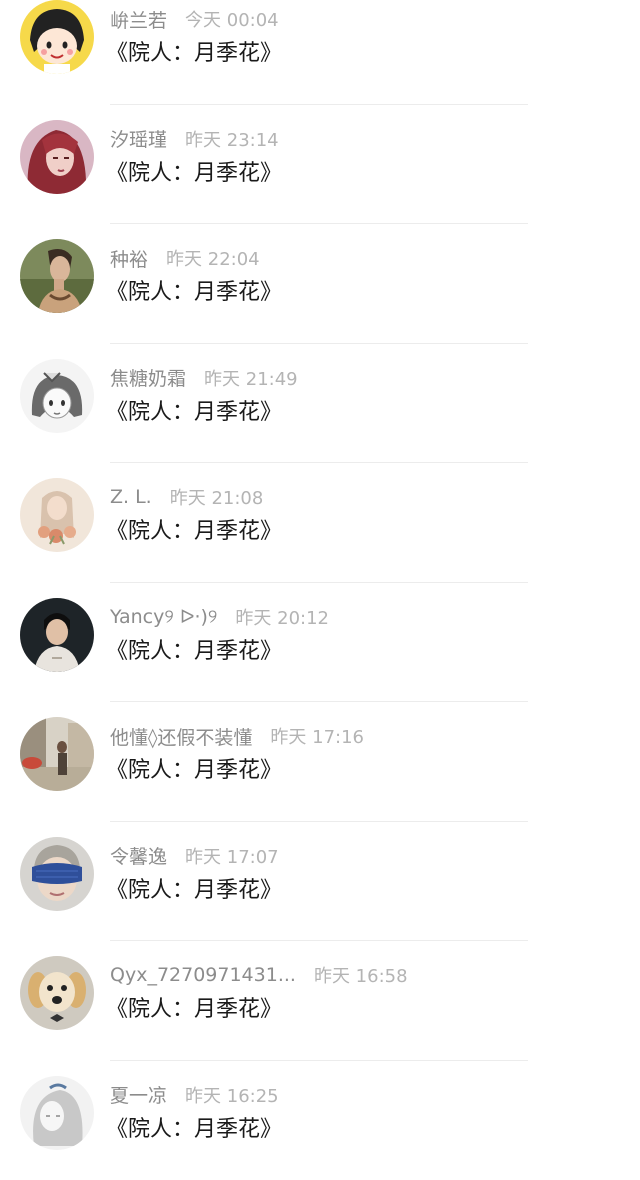  What do you see at coordinates (320, 165) in the screenshot?
I see `comment-item: 汐瑶瑾 昨天 23:14 《院人：月季花》` at bounding box center [320, 165].